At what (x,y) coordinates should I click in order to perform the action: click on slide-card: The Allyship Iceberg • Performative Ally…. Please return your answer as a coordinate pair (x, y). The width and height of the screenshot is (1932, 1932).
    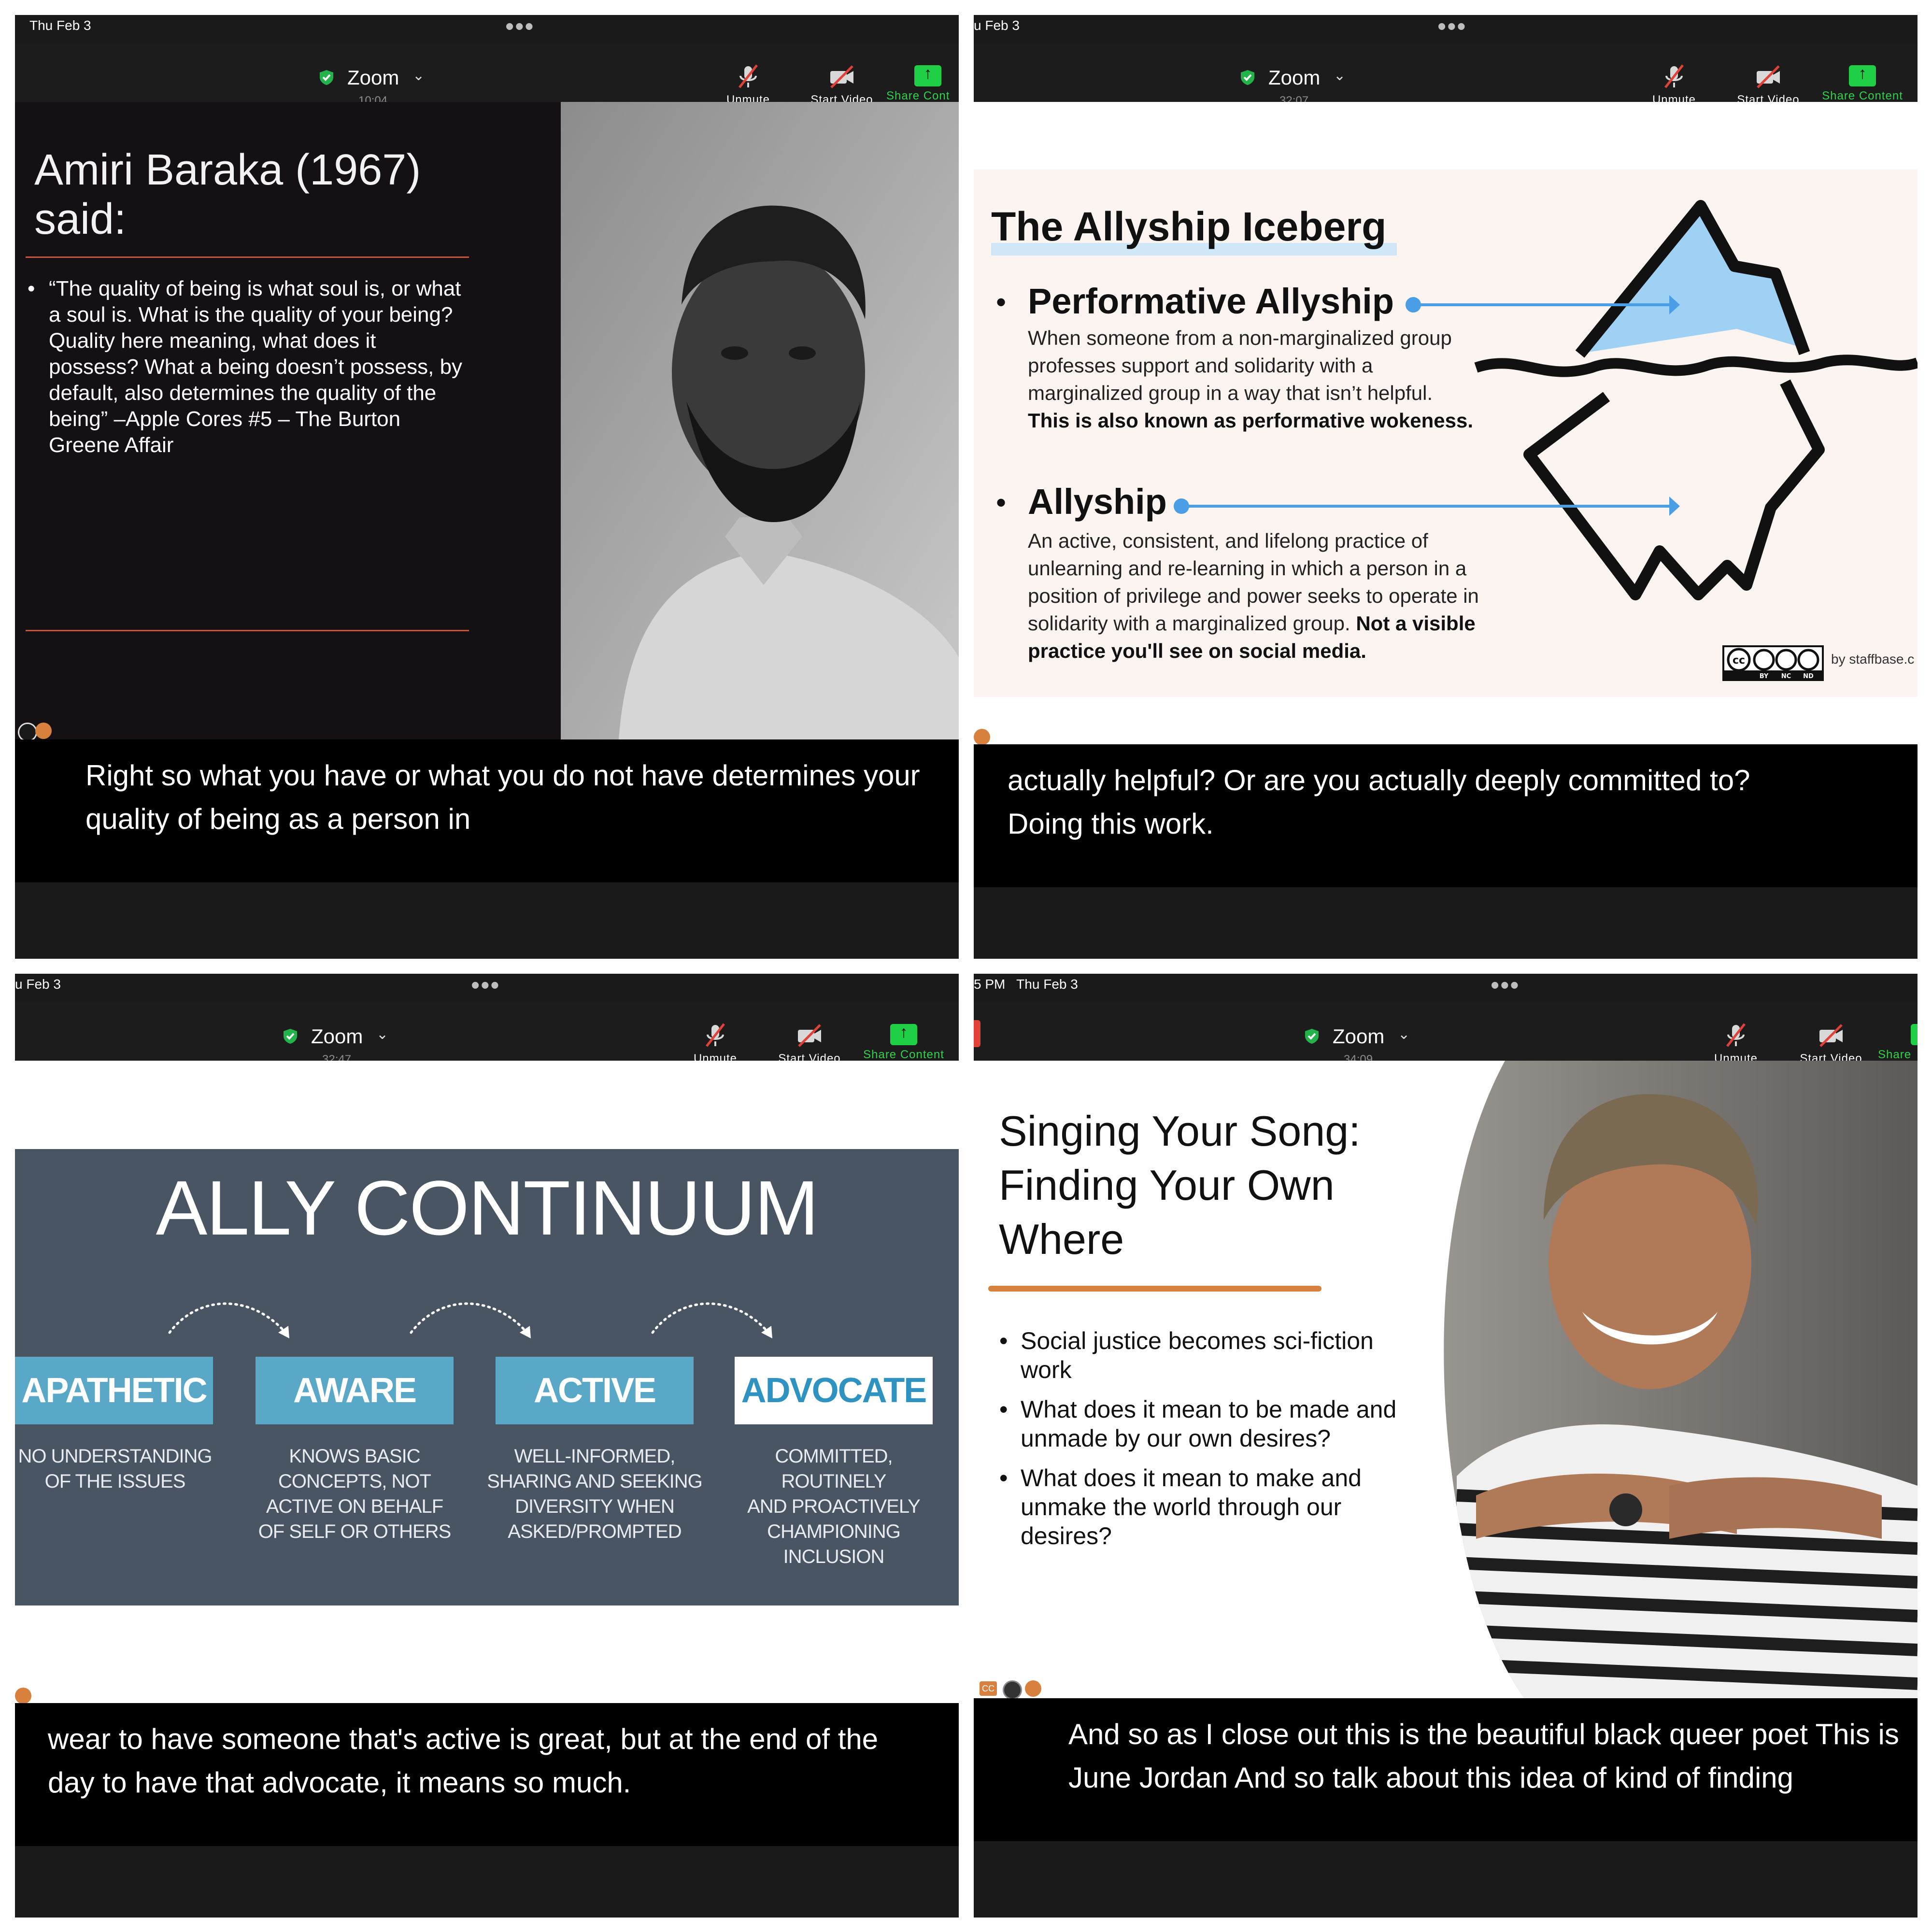
    Looking at the image, I should click on (1446, 433).